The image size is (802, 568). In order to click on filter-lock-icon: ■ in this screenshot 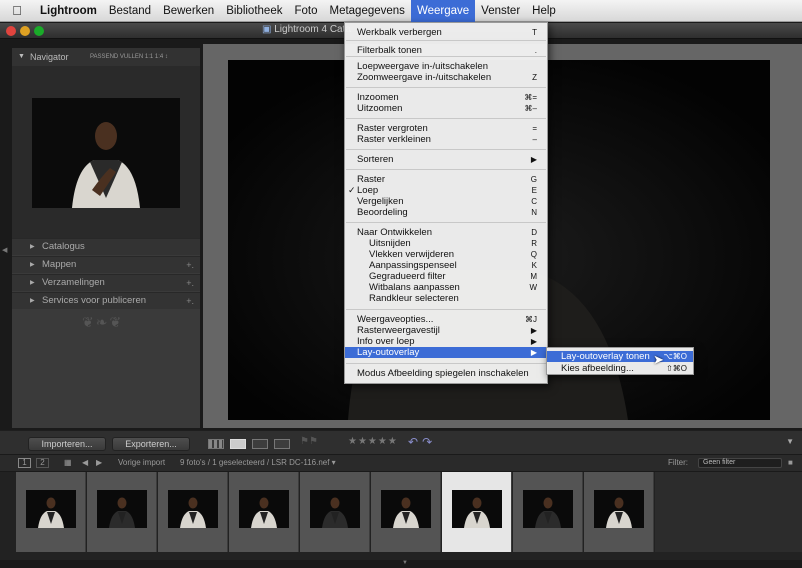, I will do `click(790, 463)`.